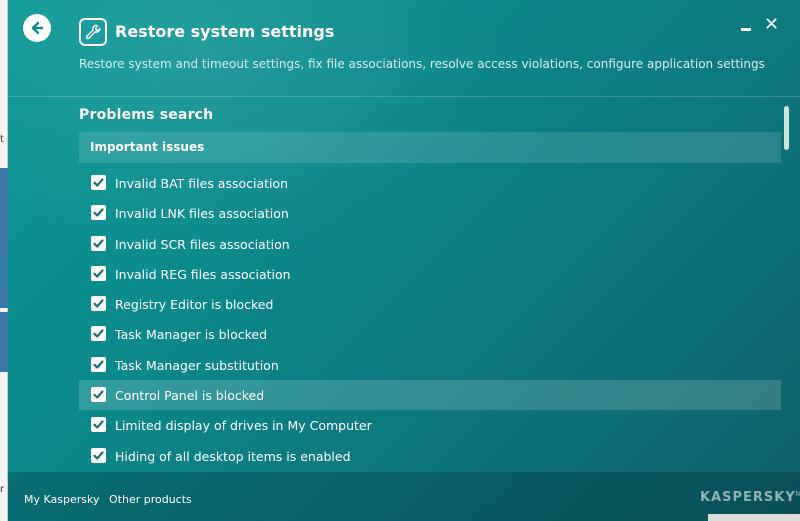 The width and height of the screenshot is (800, 521). What do you see at coordinates (786, 128) in the screenshot?
I see `scrollbar-thumb` at bounding box center [786, 128].